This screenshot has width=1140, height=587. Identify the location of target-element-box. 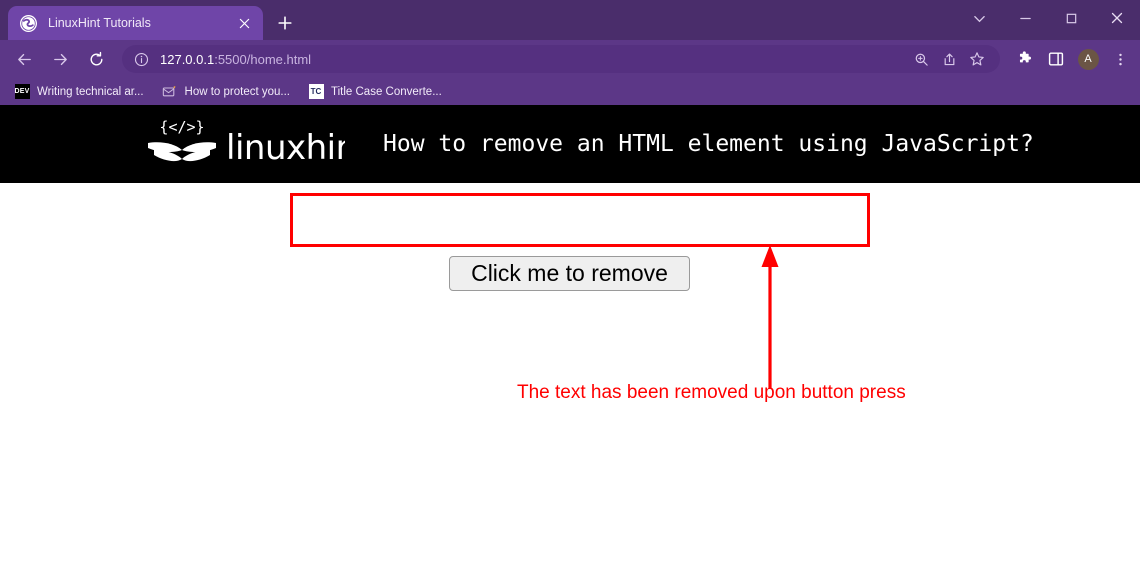
(580, 220).